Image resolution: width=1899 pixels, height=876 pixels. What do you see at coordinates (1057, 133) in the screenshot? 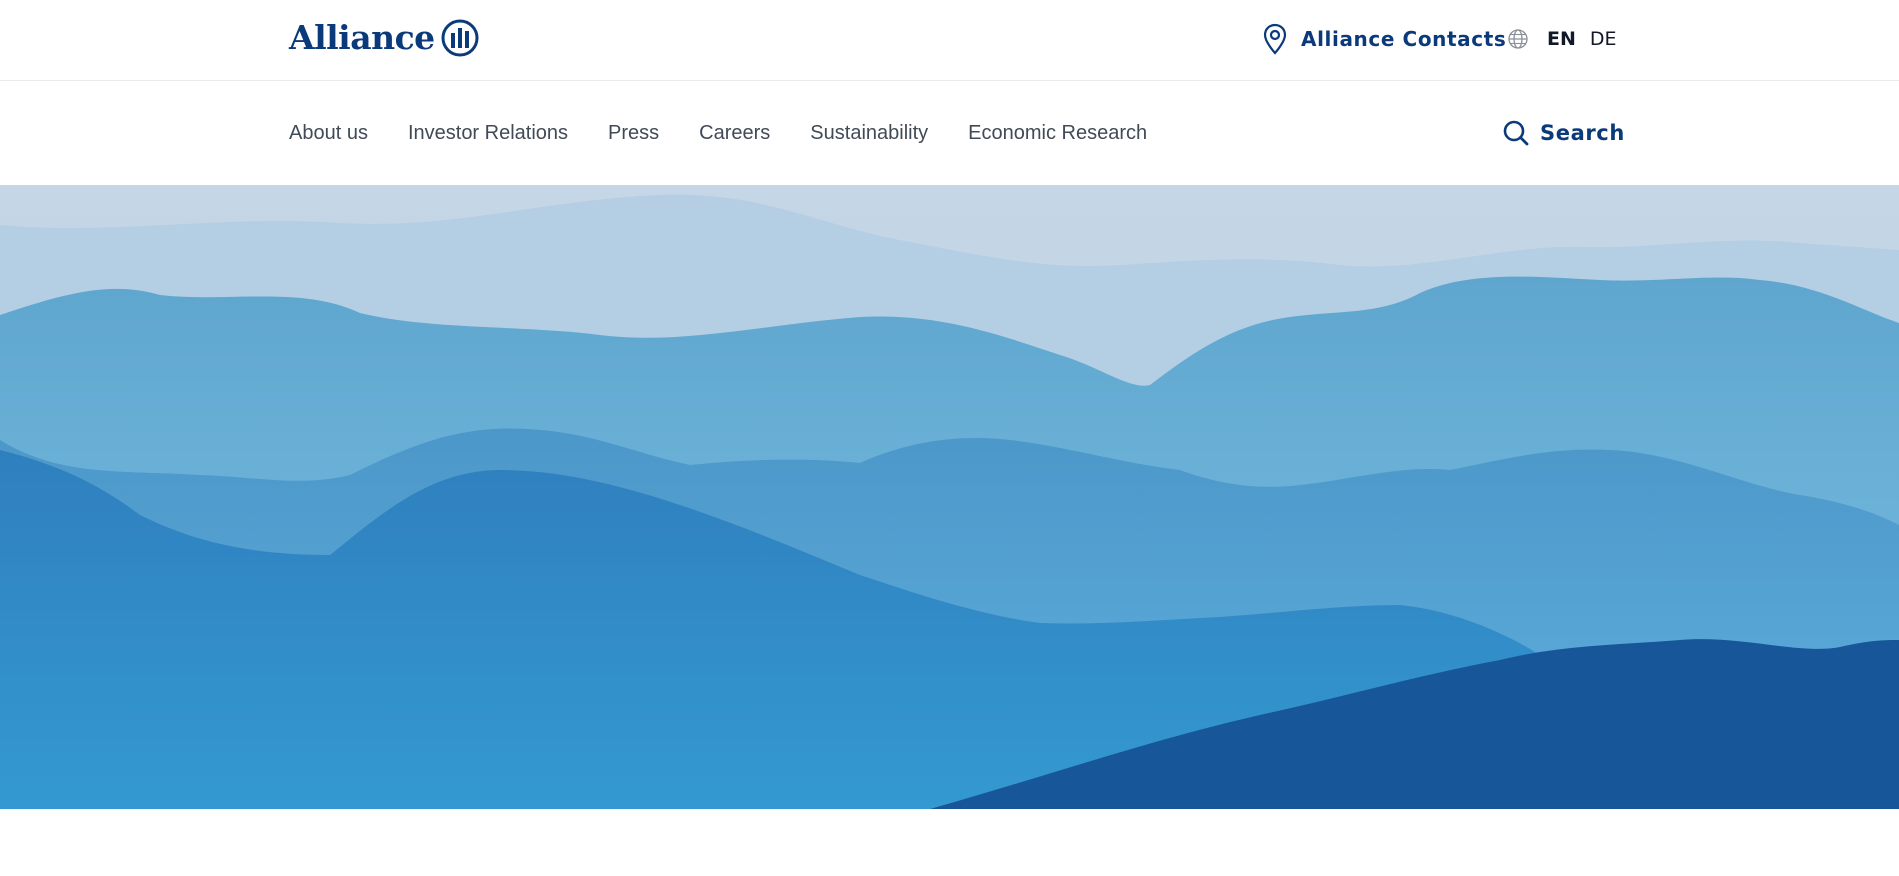
I see `nav-item-economic-research: Economic Research` at bounding box center [1057, 133].